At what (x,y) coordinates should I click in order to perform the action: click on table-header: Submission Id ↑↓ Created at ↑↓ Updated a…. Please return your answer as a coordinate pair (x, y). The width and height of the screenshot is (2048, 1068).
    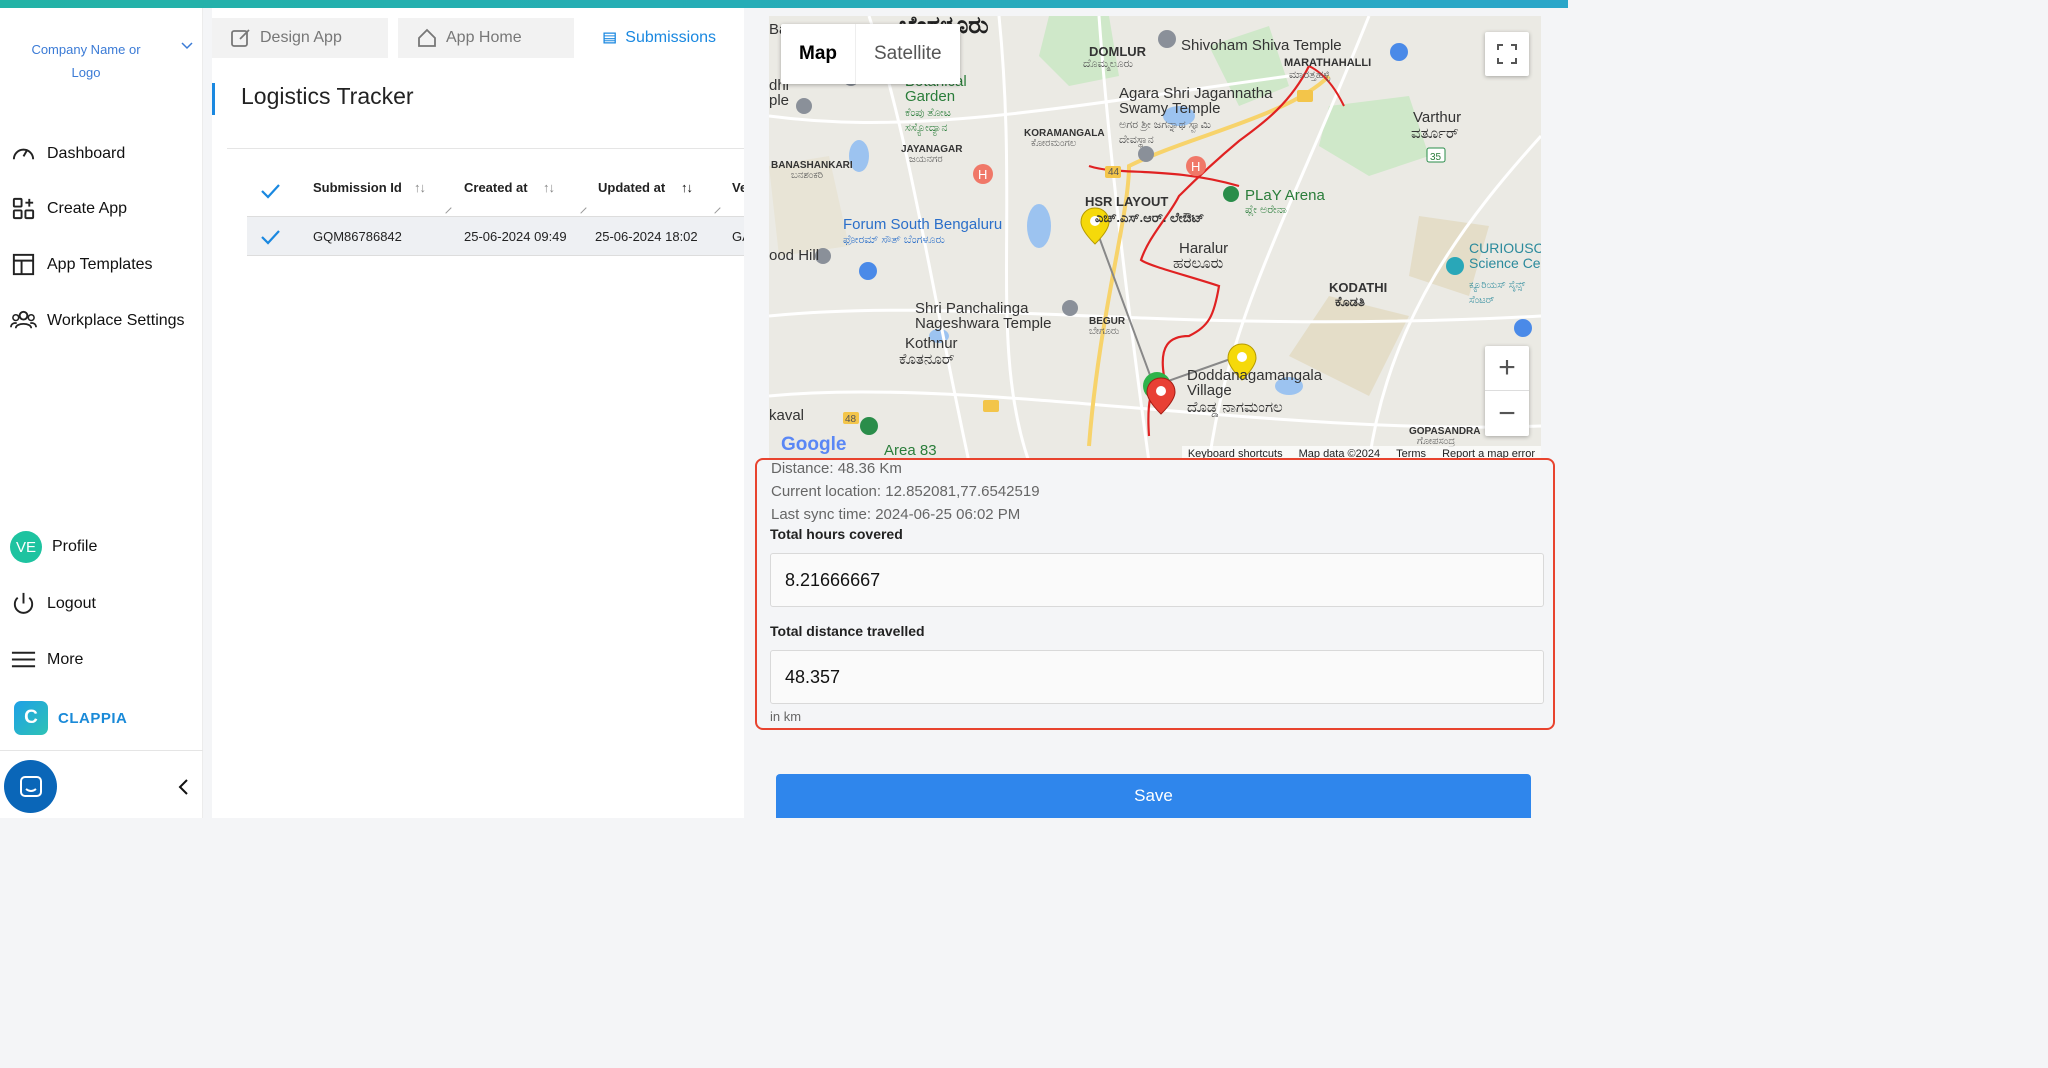
    Looking at the image, I should click on (497, 188).